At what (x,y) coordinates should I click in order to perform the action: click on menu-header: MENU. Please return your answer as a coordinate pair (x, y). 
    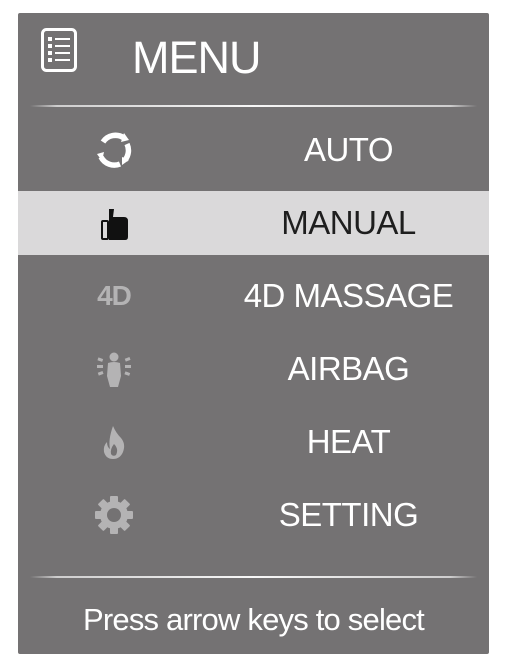
    Looking at the image, I should click on (253, 57).